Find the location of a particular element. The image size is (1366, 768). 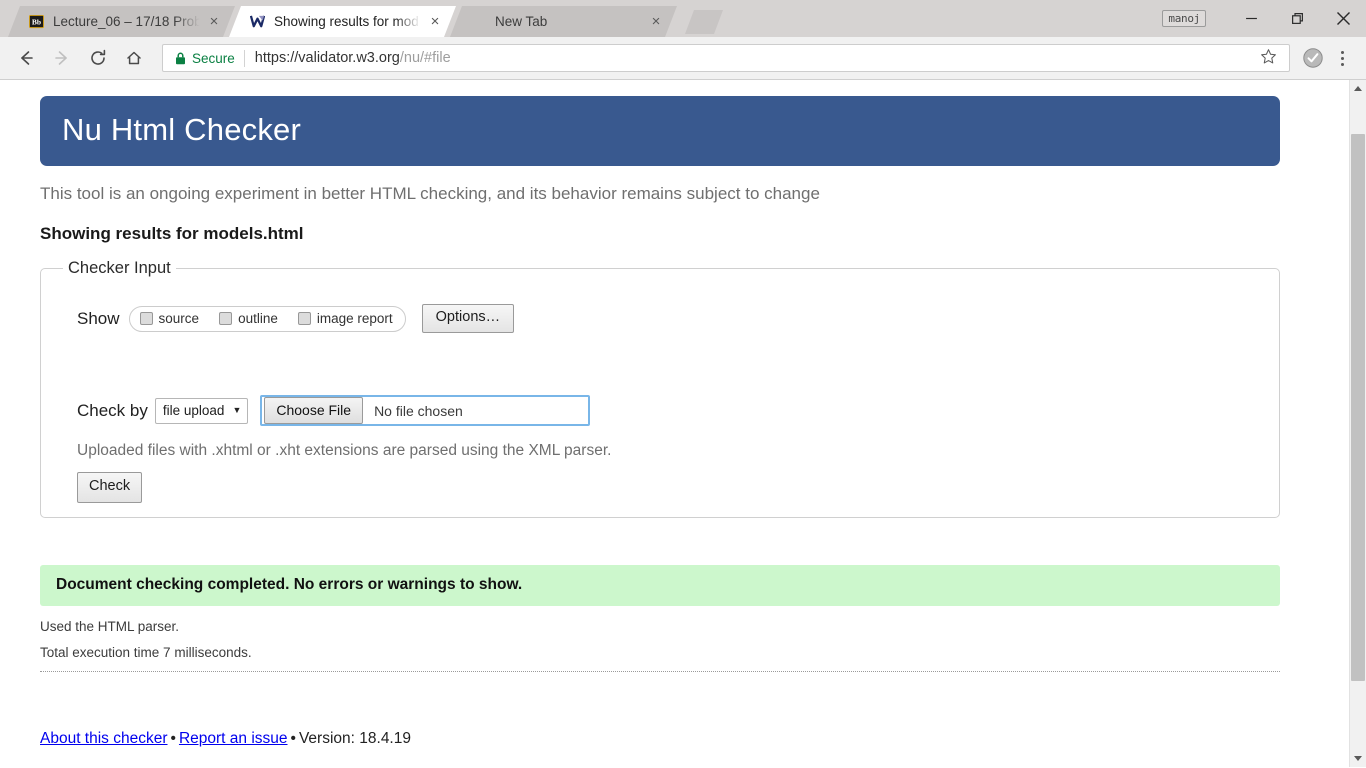

star-icon is located at coordinates (1268, 58).